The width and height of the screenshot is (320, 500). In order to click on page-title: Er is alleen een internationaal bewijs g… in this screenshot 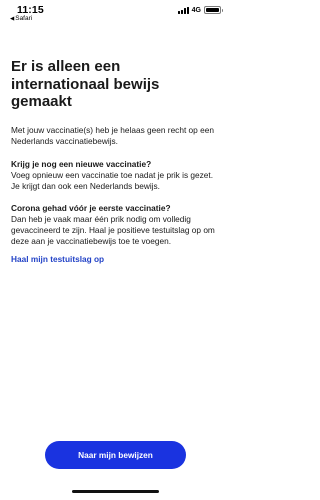, I will do `click(85, 84)`.